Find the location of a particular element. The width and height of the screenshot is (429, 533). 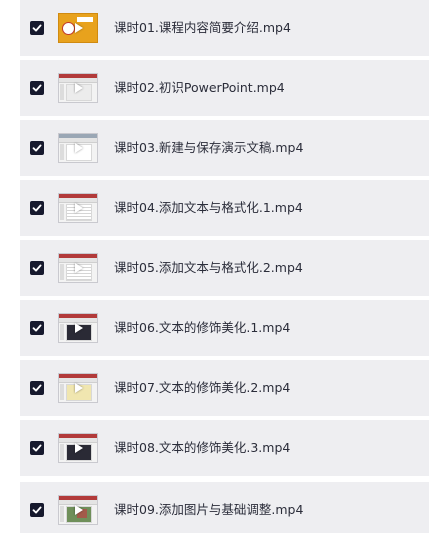

file-item: 课时04.添加文本与格式化.1.mp4 is located at coordinates (224, 208).